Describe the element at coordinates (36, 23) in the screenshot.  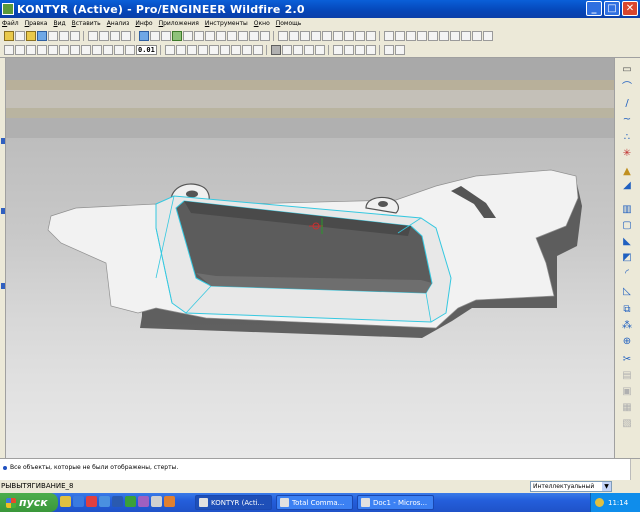
I see `menu-edit: Правка` at that location.